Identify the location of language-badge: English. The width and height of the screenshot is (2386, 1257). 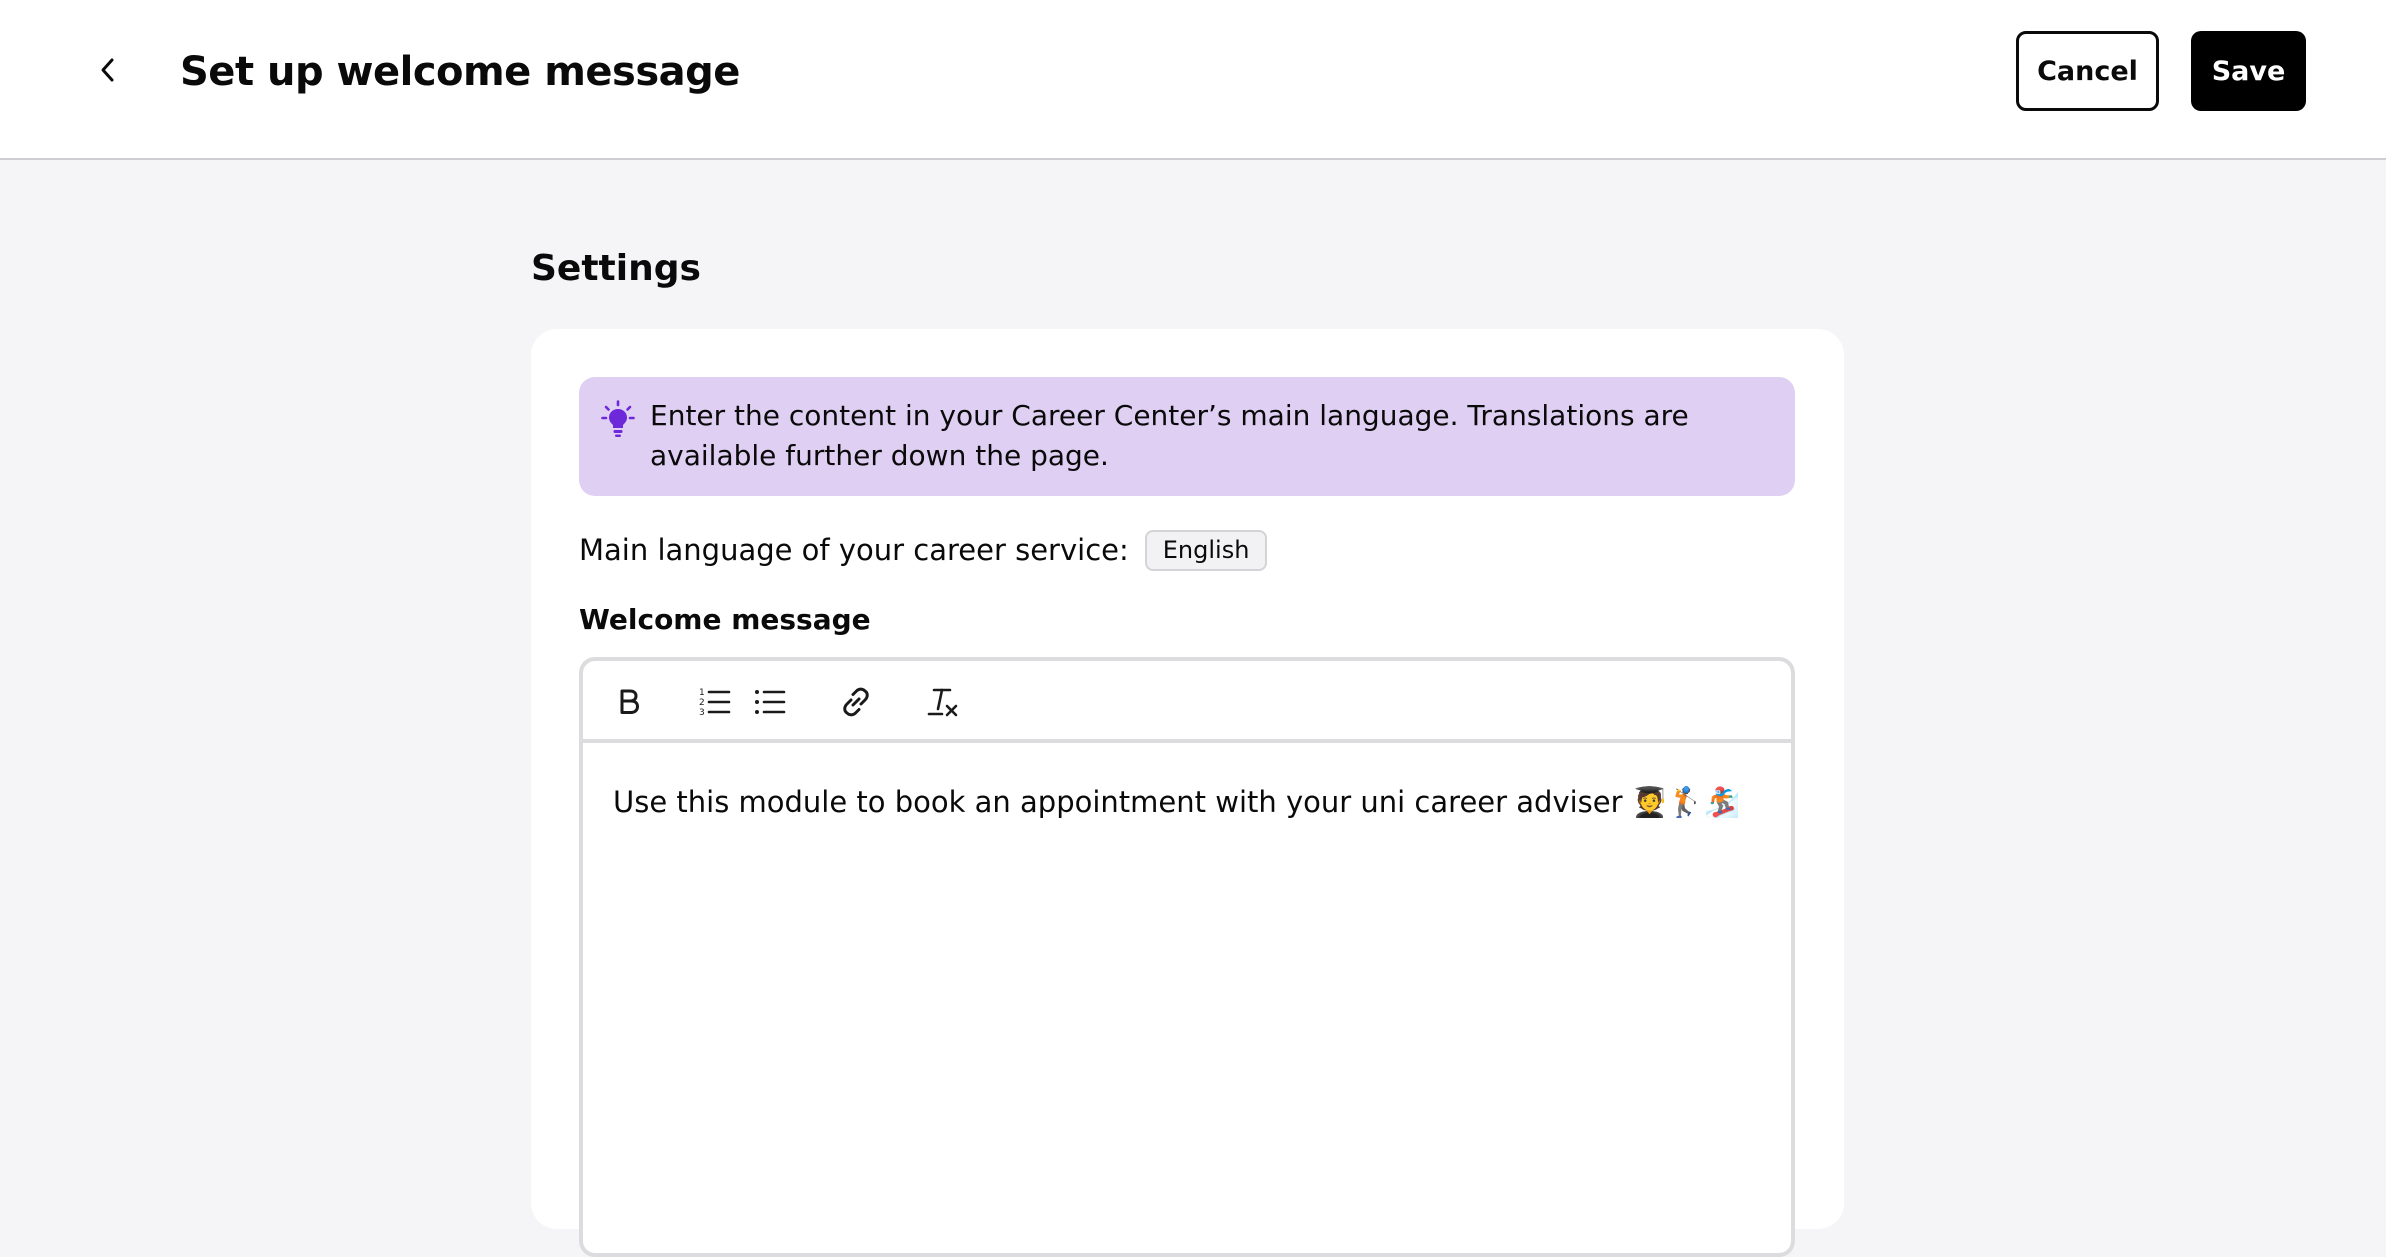
(1206, 550).